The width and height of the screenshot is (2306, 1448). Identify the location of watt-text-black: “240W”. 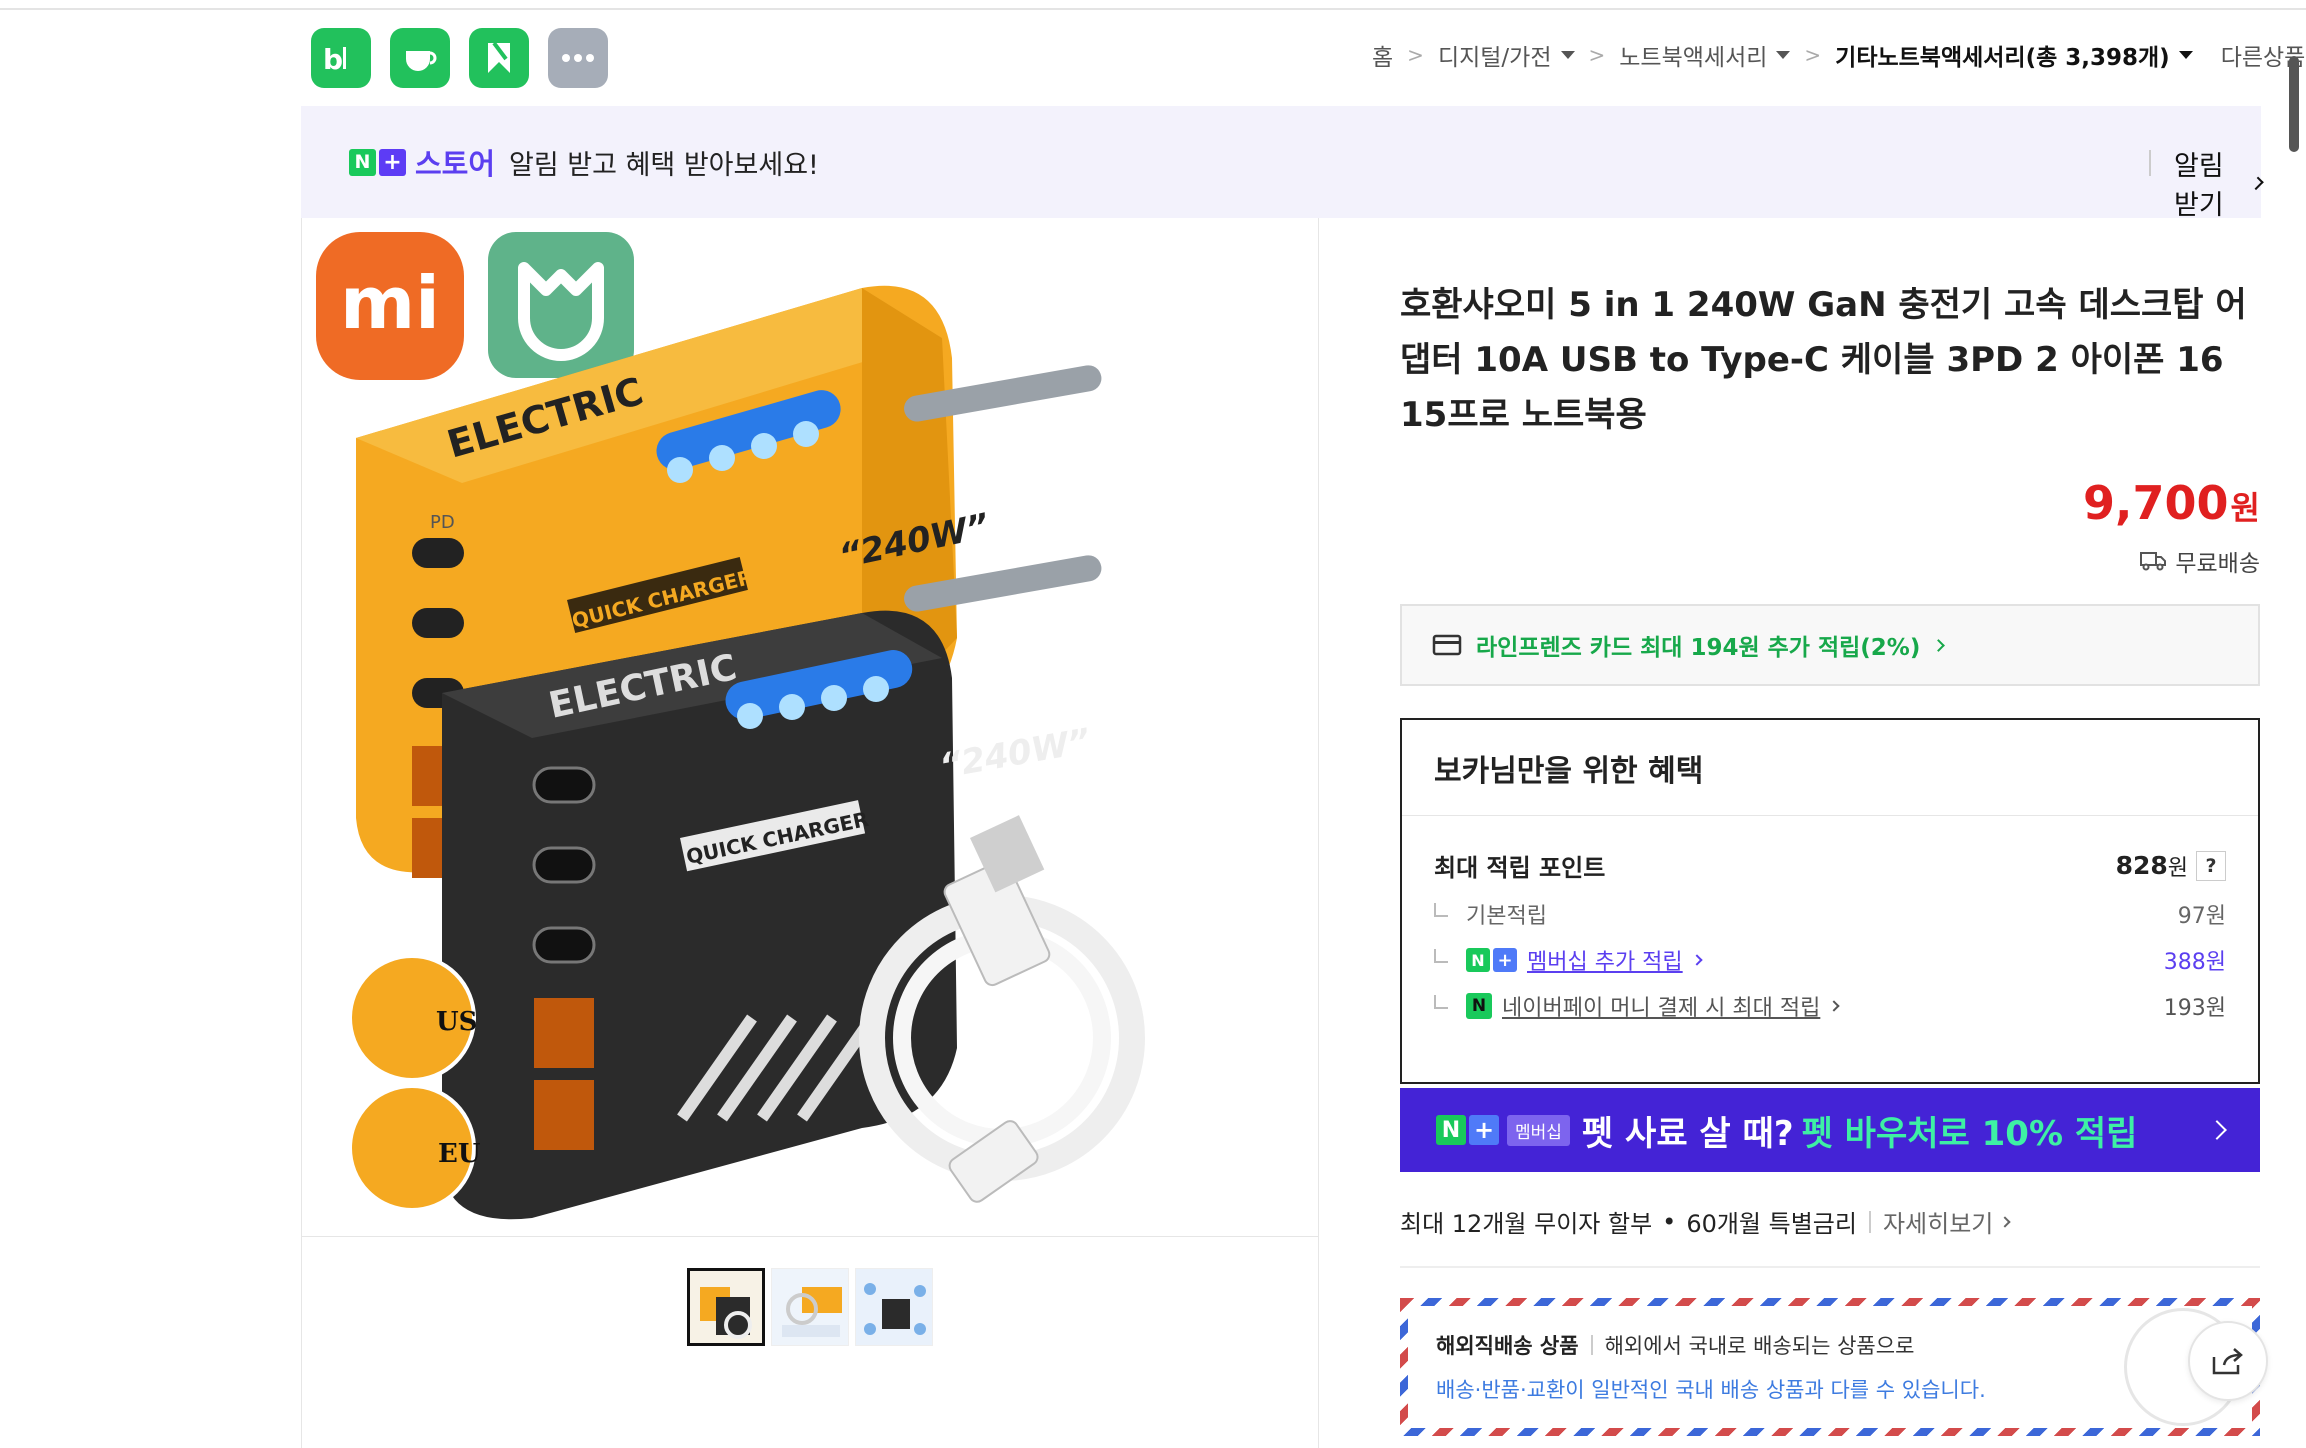
(1015, 754).